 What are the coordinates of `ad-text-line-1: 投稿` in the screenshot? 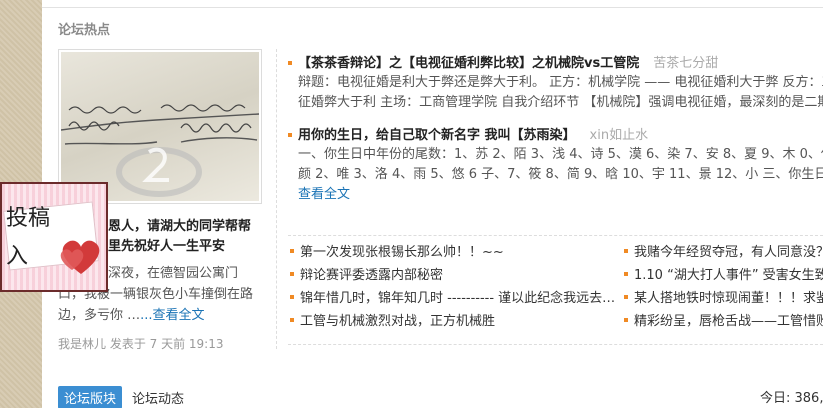 It's located at (28, 218).